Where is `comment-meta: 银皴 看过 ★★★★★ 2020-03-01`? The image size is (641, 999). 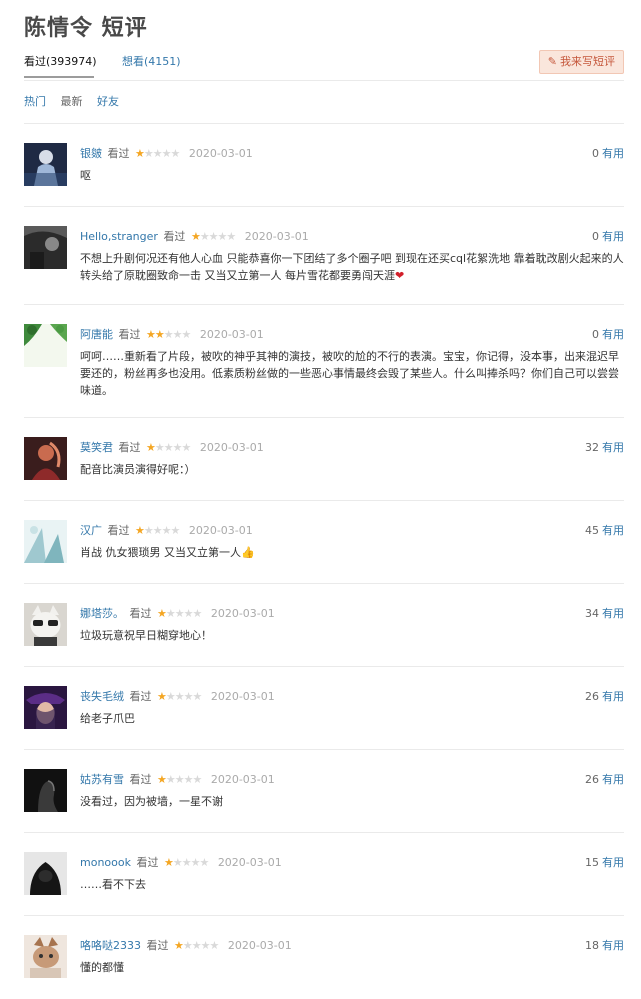
comment-meta: 银皴 看过 ★★★★★ 2020-03-01 is located at coordinates (166, 153).